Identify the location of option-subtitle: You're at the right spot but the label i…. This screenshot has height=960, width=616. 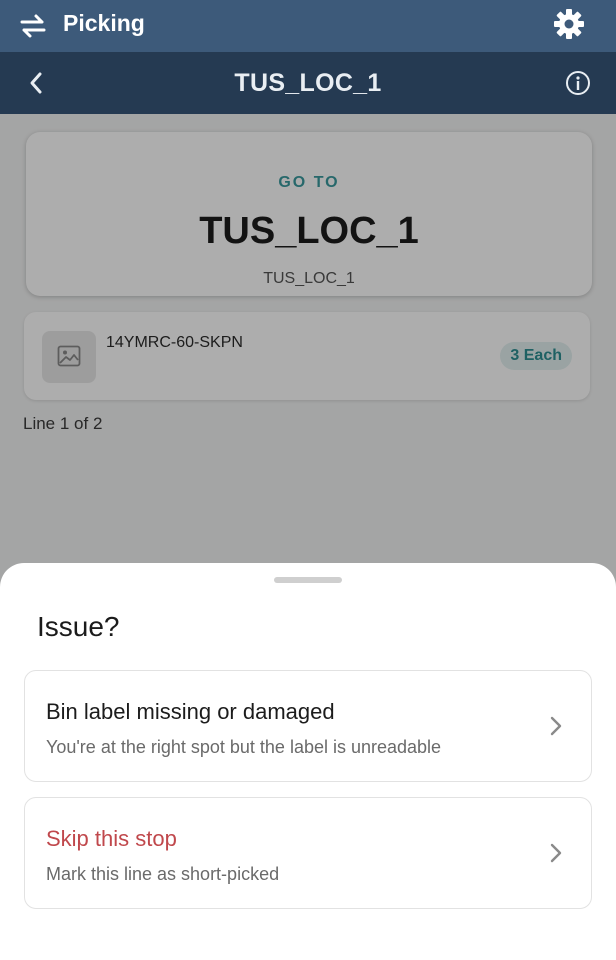
(244, 747).